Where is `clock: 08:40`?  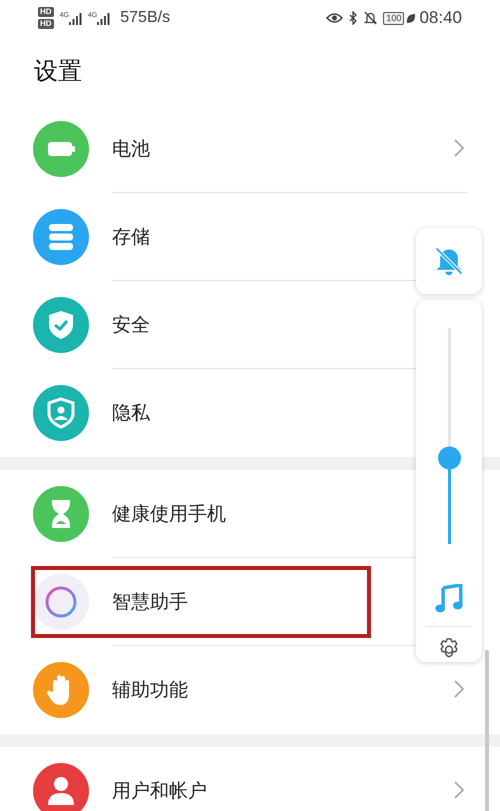 clock: 08:40 is located at coordinates (440, 18).